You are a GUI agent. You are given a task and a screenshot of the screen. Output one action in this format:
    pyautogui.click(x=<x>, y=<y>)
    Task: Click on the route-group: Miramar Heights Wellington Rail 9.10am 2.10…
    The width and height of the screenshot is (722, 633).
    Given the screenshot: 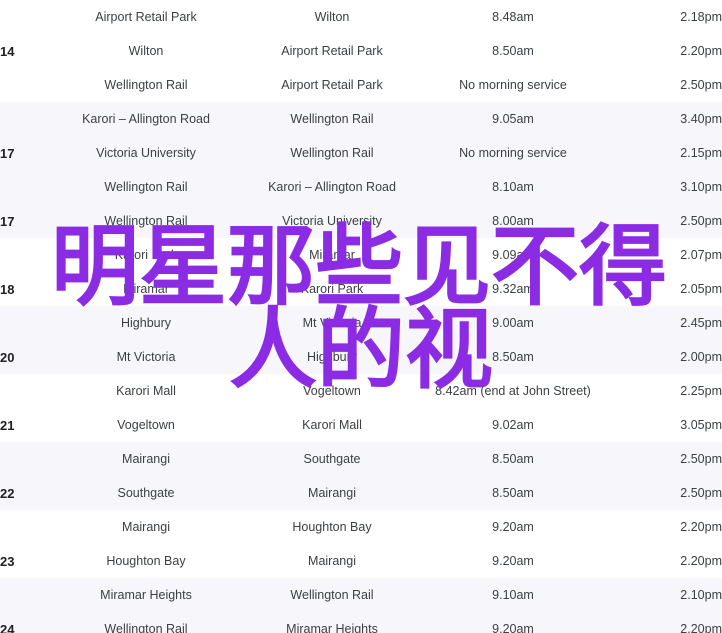 What is the action you would take?
    pyautogui.click(x=361, y=605)
    